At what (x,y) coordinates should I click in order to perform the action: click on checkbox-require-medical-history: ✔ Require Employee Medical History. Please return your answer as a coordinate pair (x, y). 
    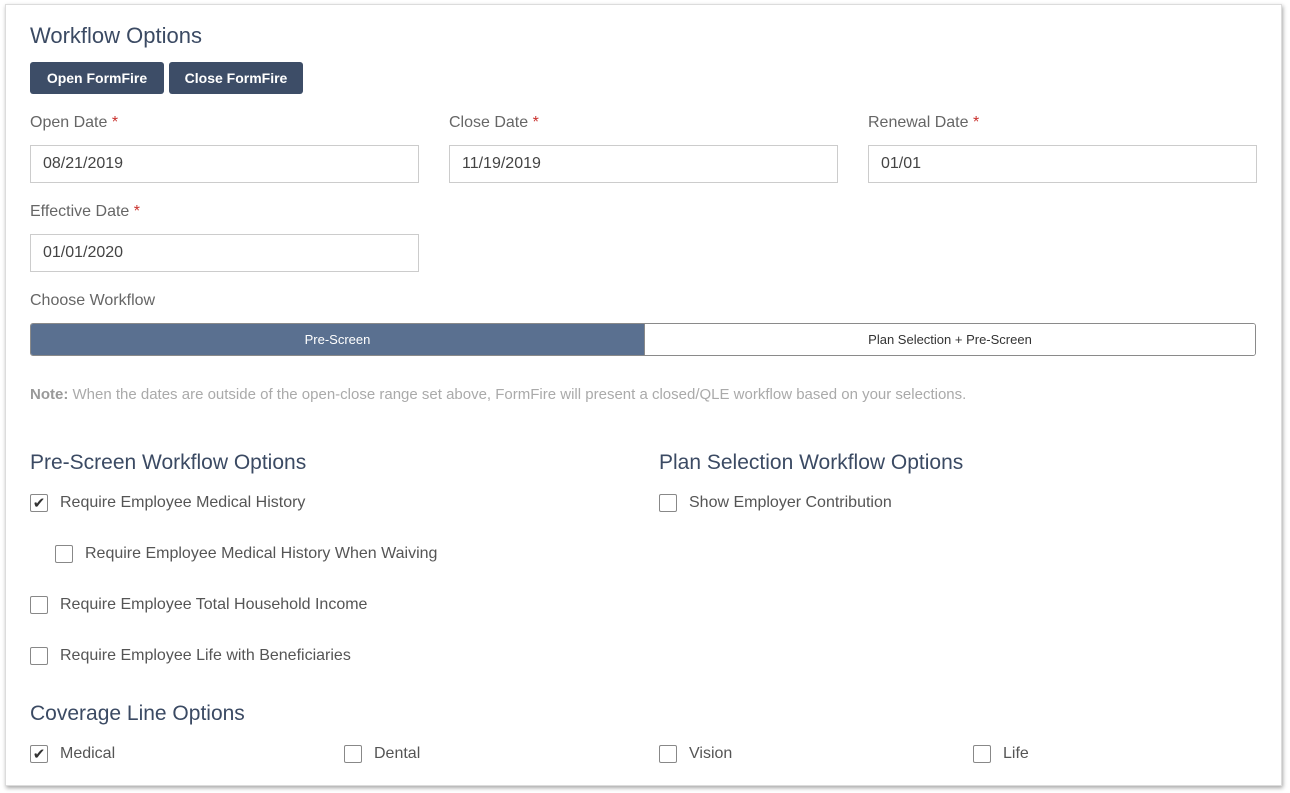
    Looking at the image, I should click on (167, 503).